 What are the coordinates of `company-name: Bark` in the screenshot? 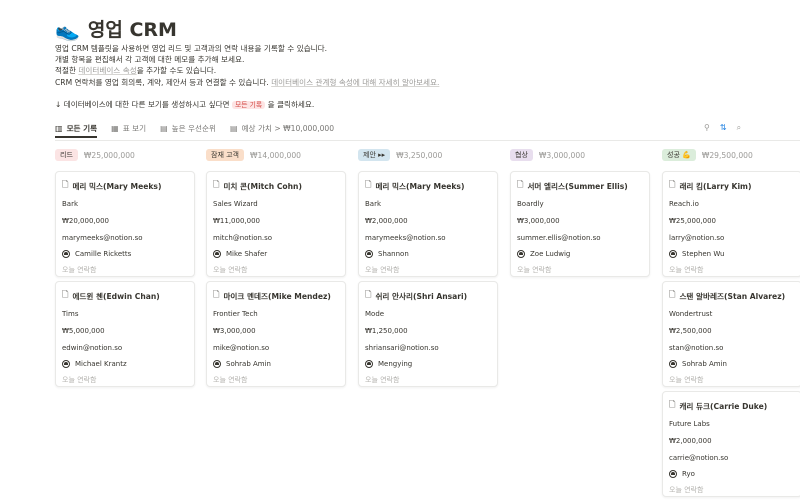 It's located at (373, 204).